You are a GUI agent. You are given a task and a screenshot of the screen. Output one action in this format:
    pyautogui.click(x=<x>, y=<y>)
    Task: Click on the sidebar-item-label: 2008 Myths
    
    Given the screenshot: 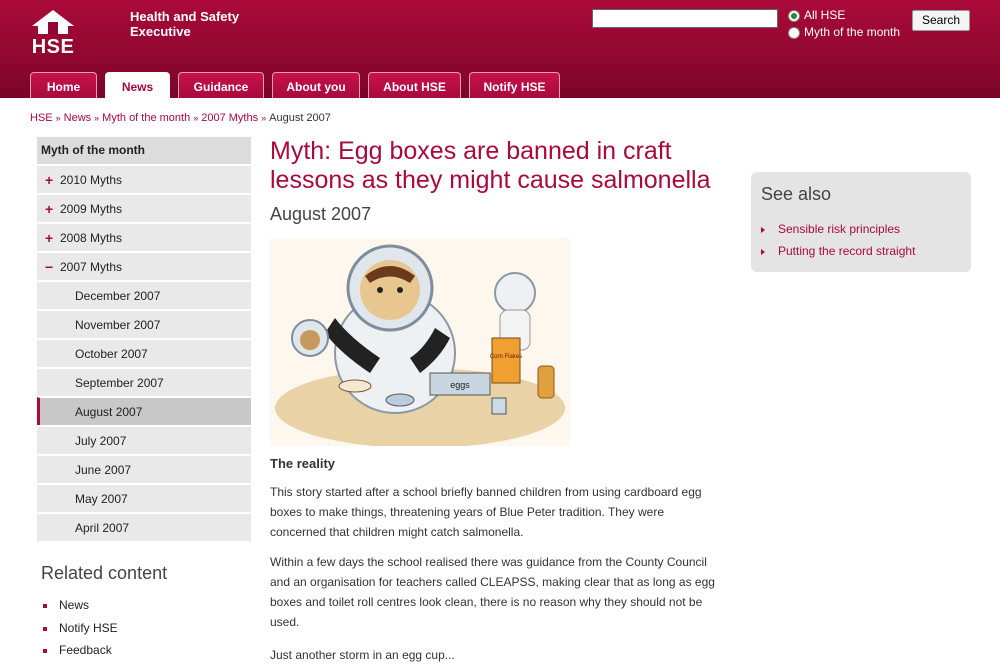 What is the action you would take?
    pyautogui.click(x=91, y=238)
    